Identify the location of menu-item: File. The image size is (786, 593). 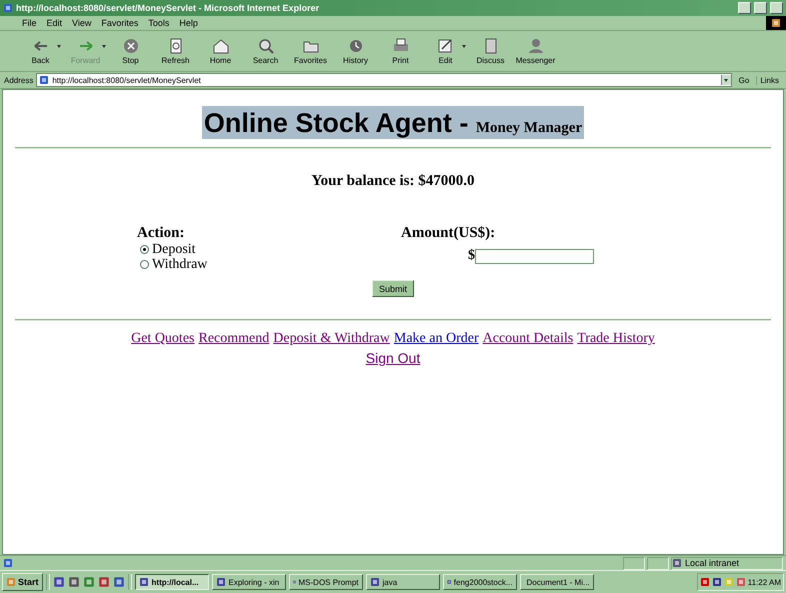
(29, 23).